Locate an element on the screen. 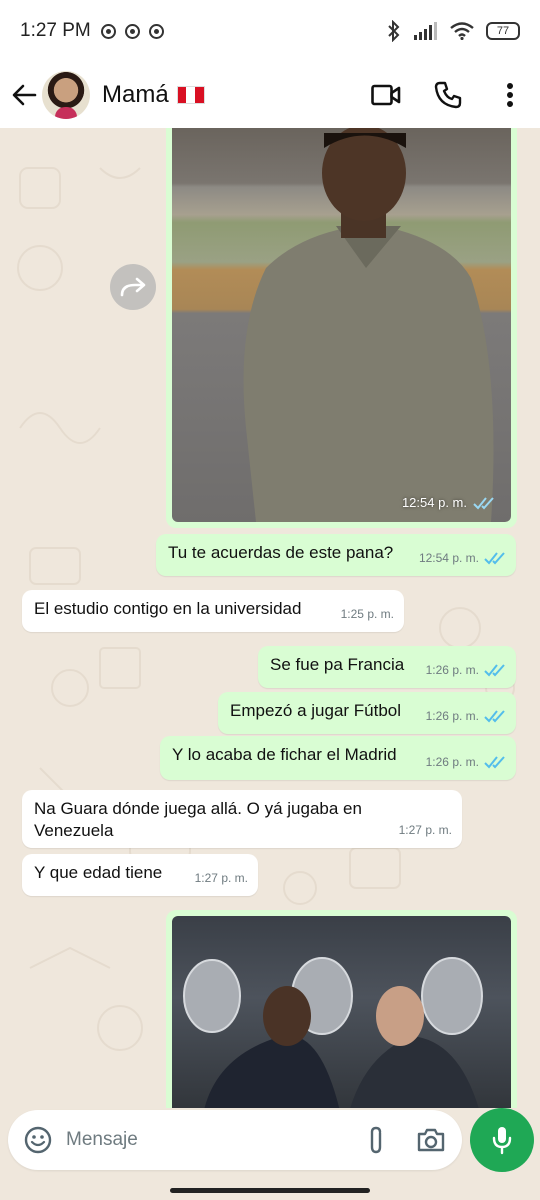  camera-icon is located at coordinates (431, 1140).